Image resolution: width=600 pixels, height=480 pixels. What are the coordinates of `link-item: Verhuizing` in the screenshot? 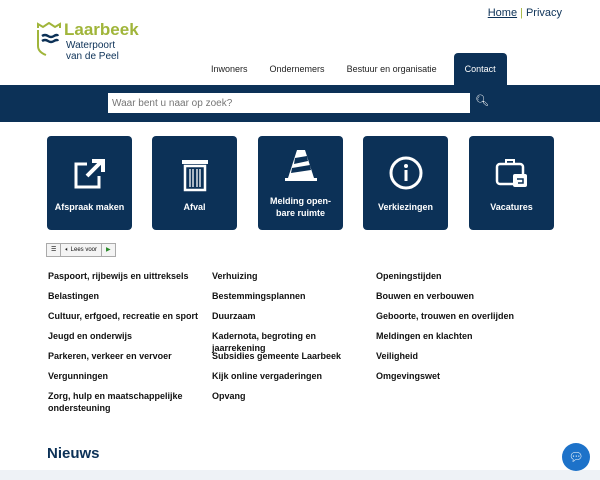 It's located at (292, 280).